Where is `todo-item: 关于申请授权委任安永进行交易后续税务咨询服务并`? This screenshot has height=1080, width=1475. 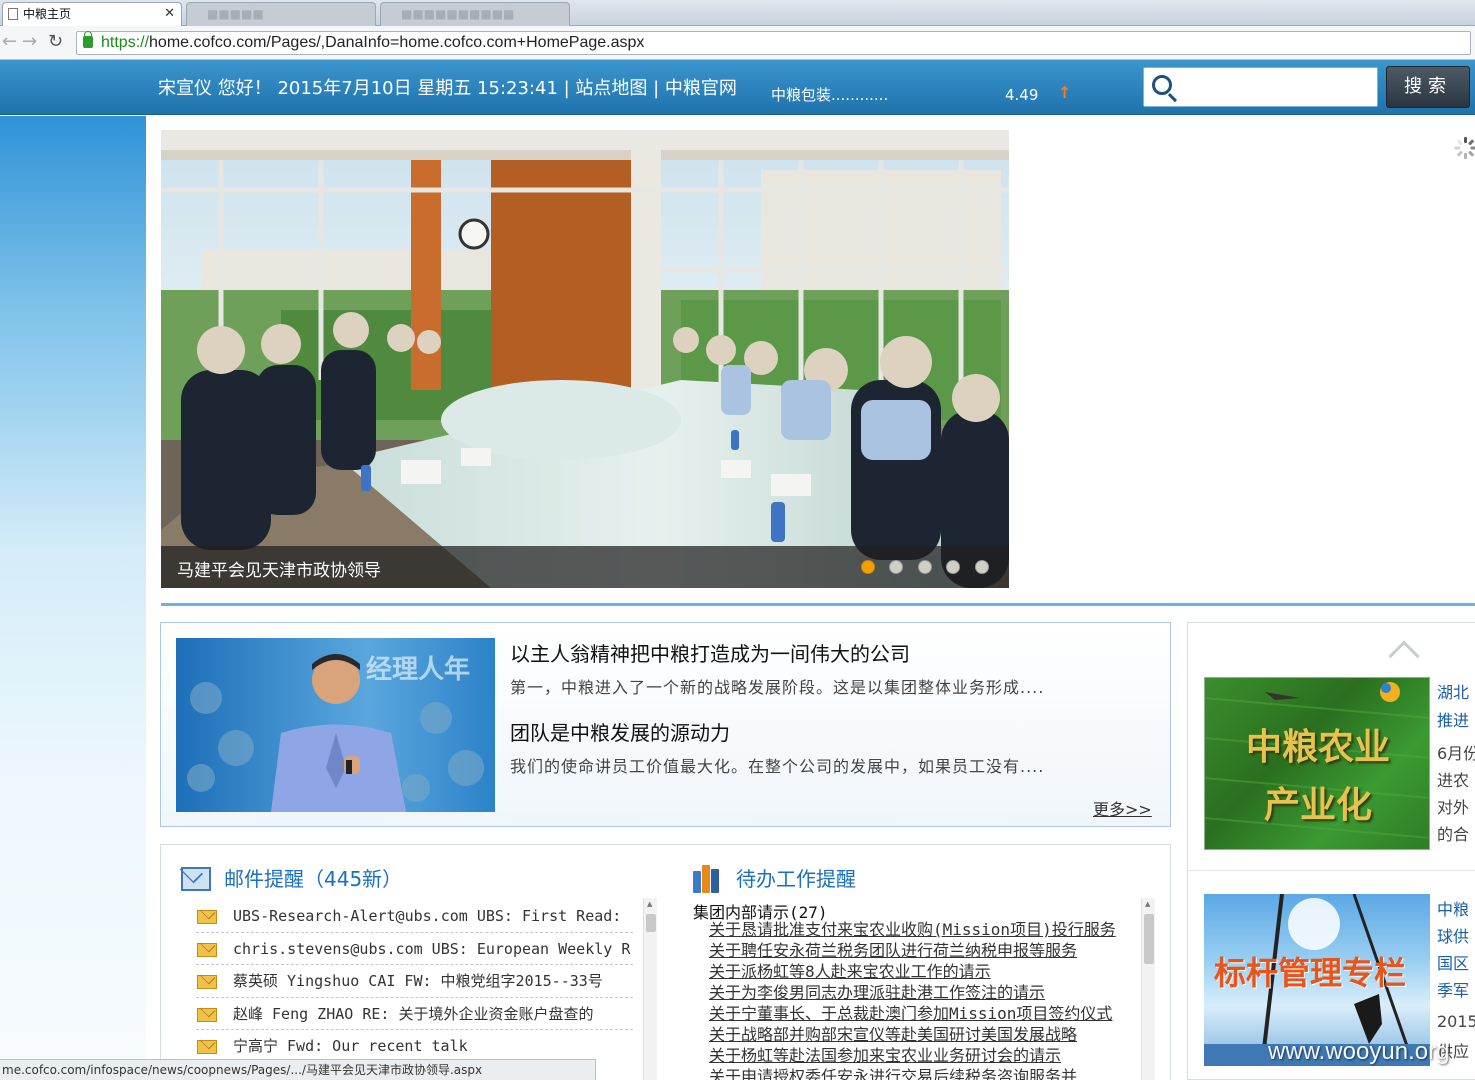
todo-item: 关于申请授权委任安永进行交易后续税务咨询服务并 is located at coordinates (917, 1073).